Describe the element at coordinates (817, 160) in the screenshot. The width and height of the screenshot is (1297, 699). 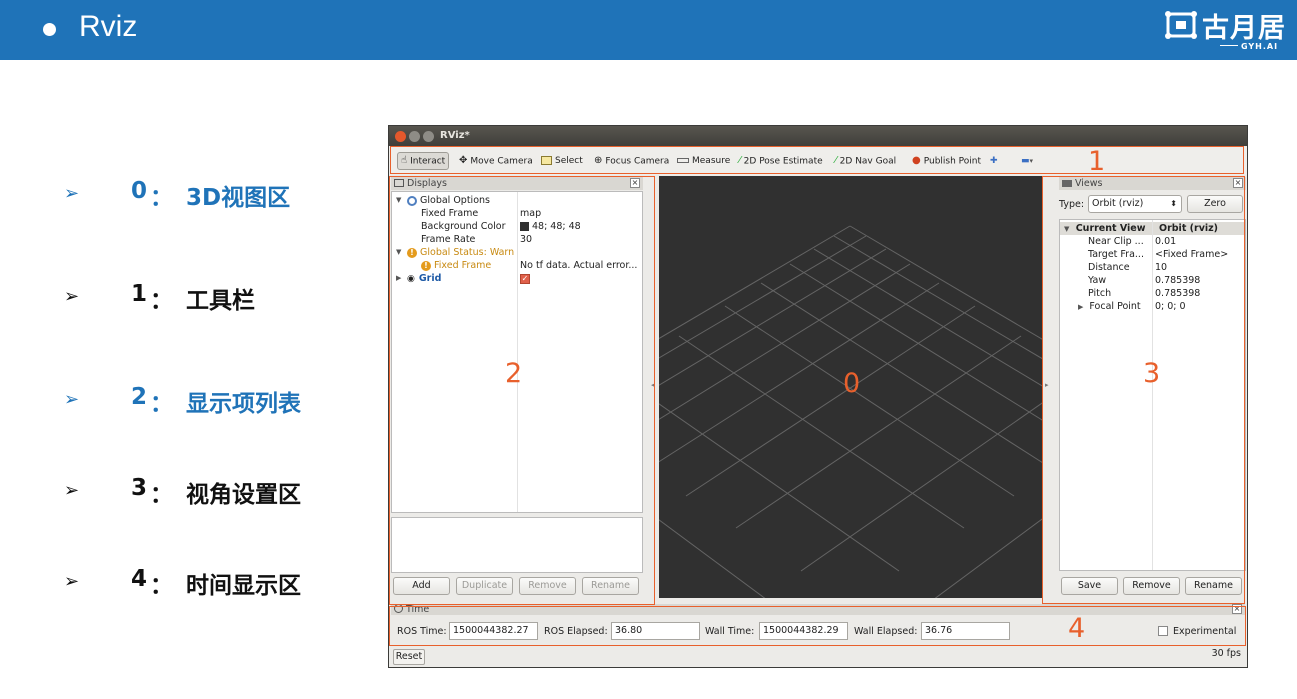
I see `annotation-box-toolbar` at that location.